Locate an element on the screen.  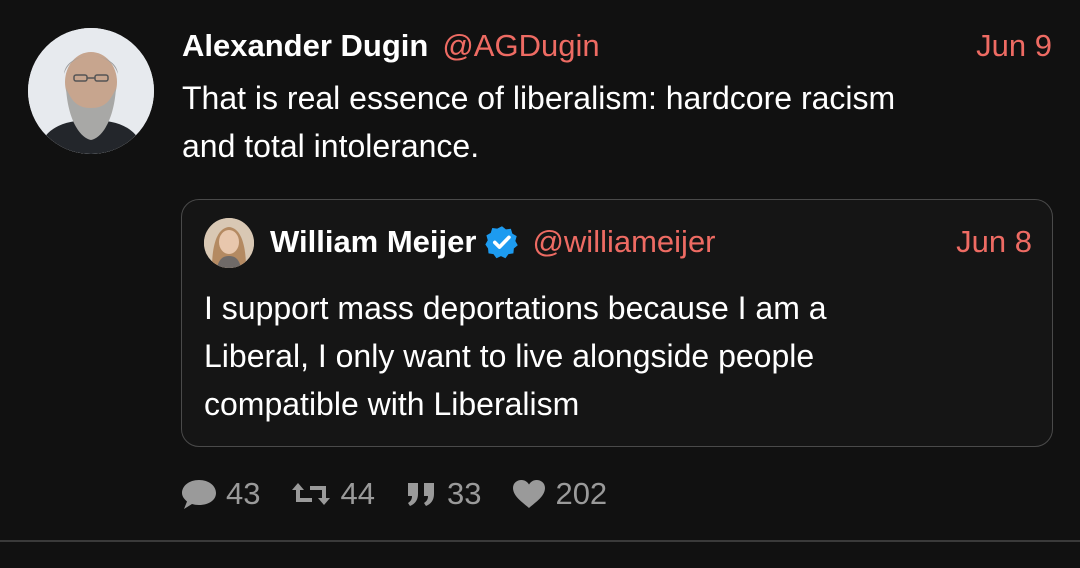
author-avatar is located at coordinates (91, 91).